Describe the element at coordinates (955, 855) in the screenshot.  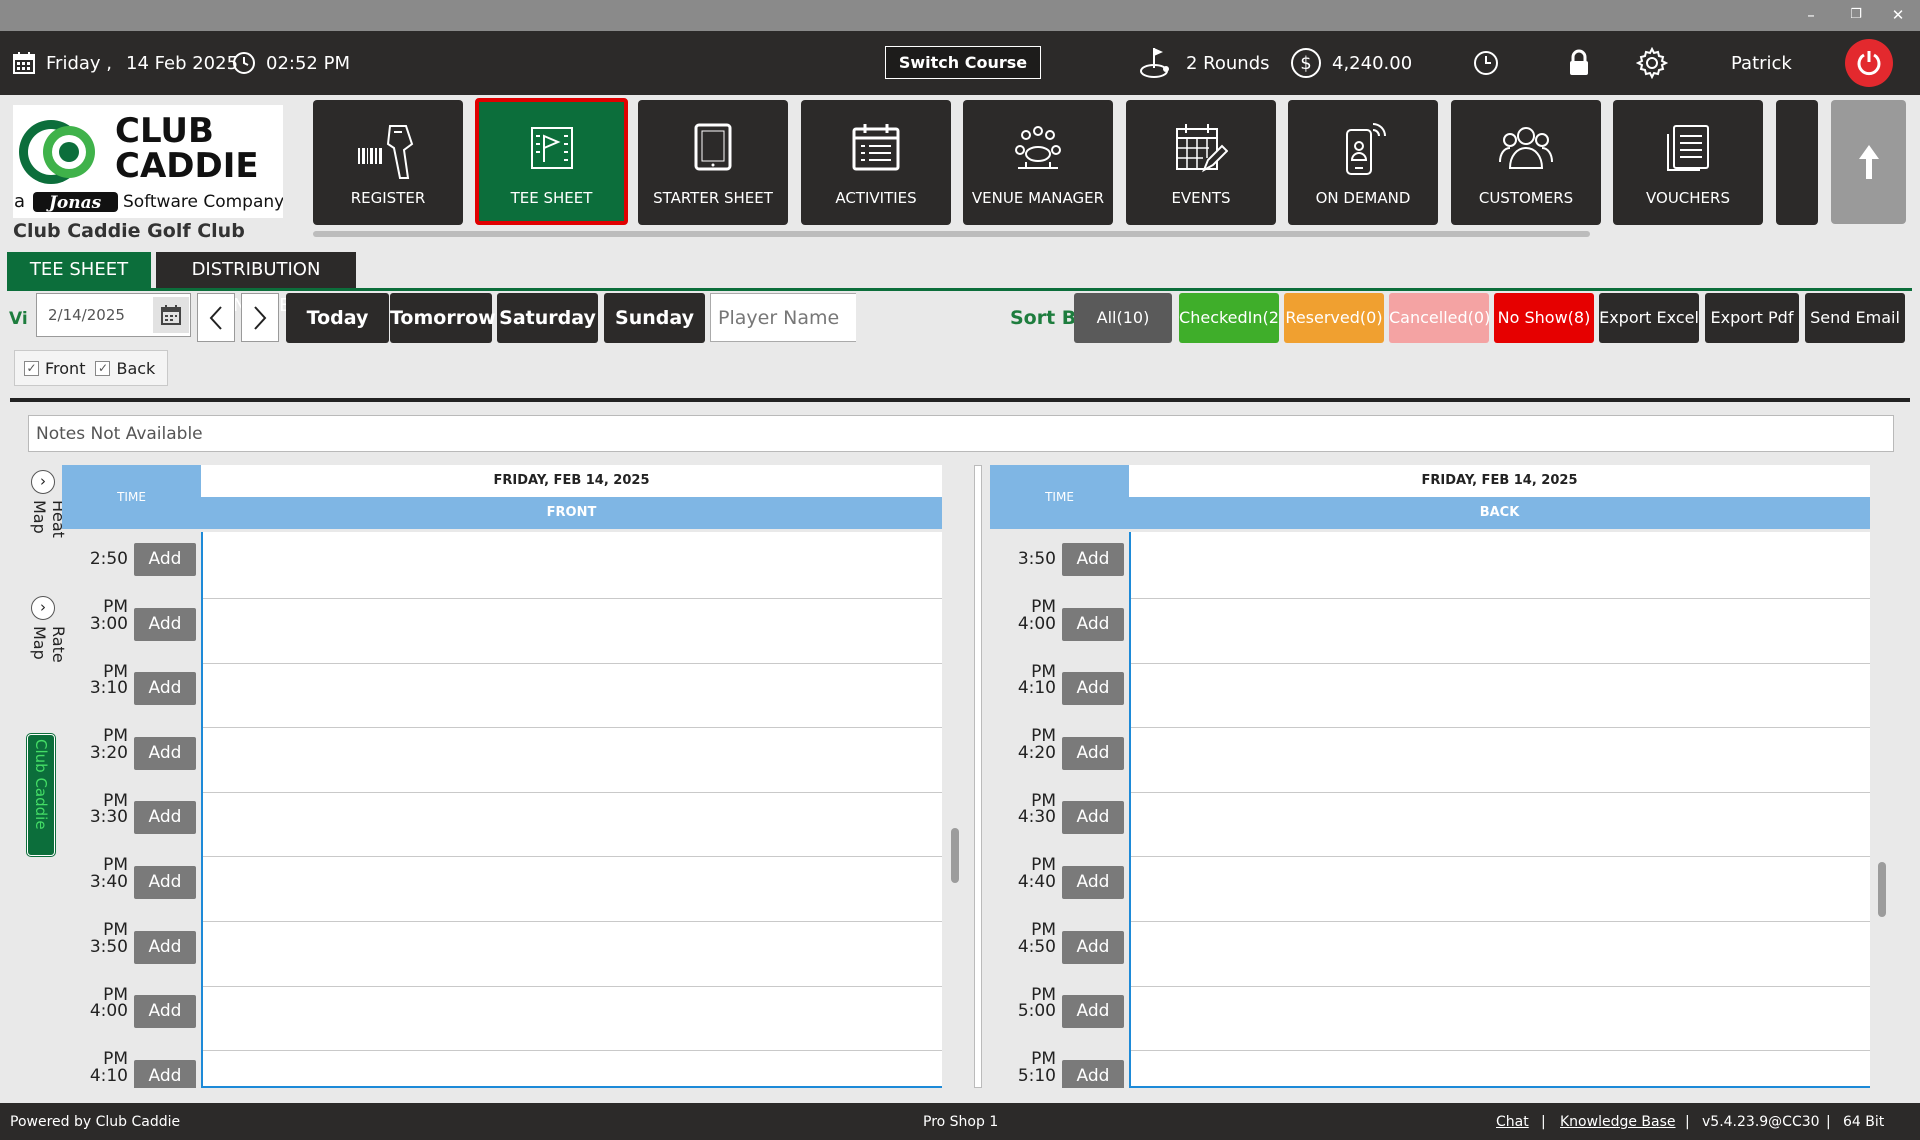
I see `front-scrollbar` at that location.